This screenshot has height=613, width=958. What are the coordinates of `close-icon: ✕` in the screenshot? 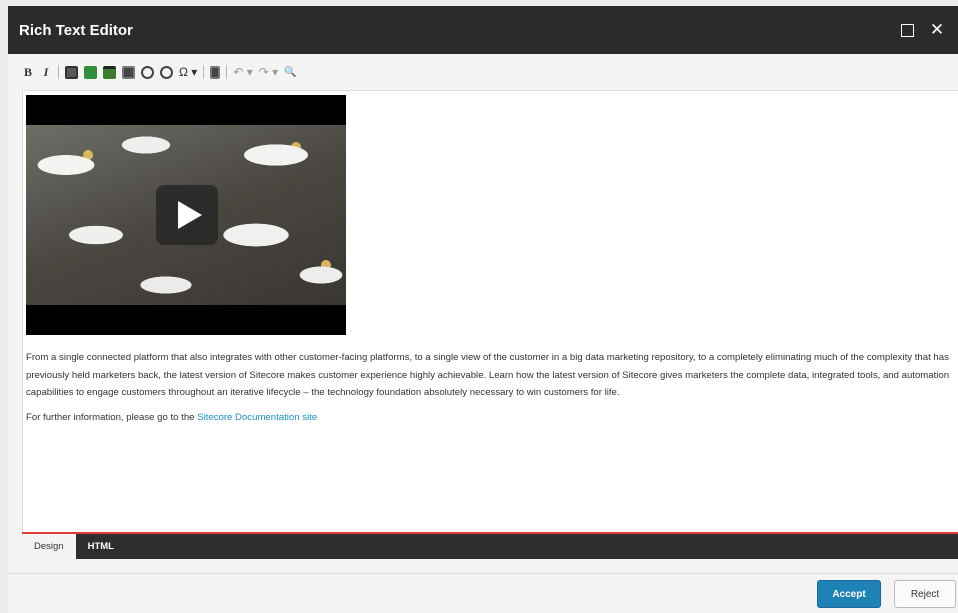 It's located at (937, 30).